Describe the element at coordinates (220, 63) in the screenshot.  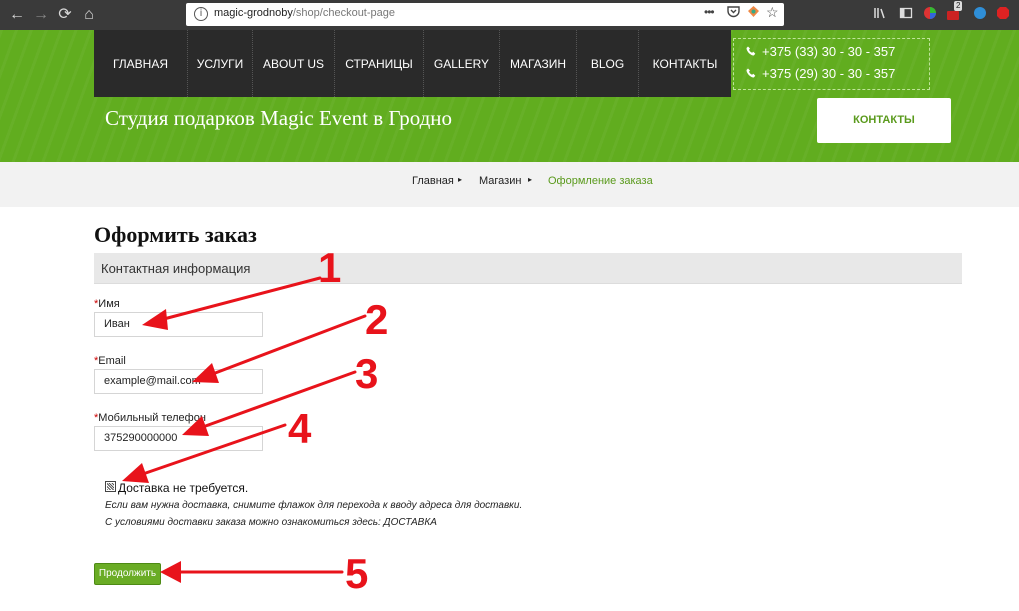
I see `menu-item-services: УСЛУГИ` at that location.